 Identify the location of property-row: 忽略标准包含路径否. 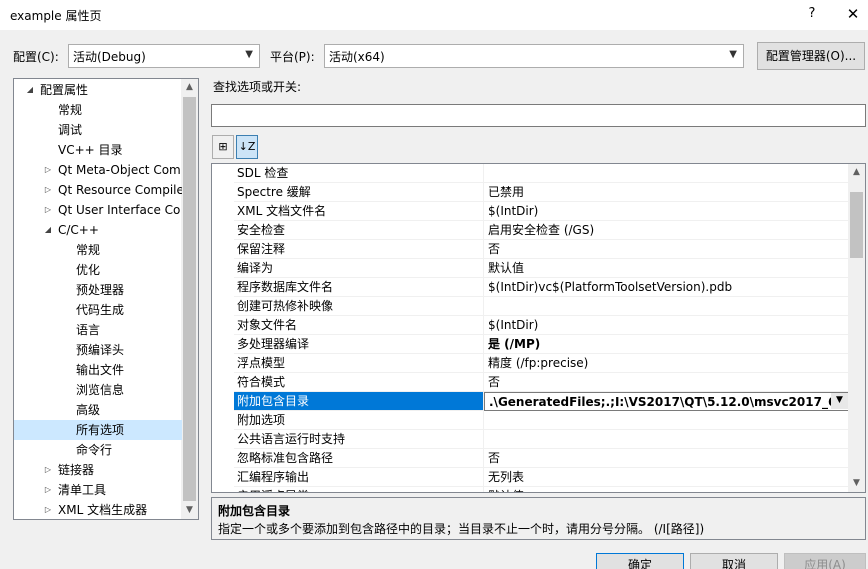
(530, 458).